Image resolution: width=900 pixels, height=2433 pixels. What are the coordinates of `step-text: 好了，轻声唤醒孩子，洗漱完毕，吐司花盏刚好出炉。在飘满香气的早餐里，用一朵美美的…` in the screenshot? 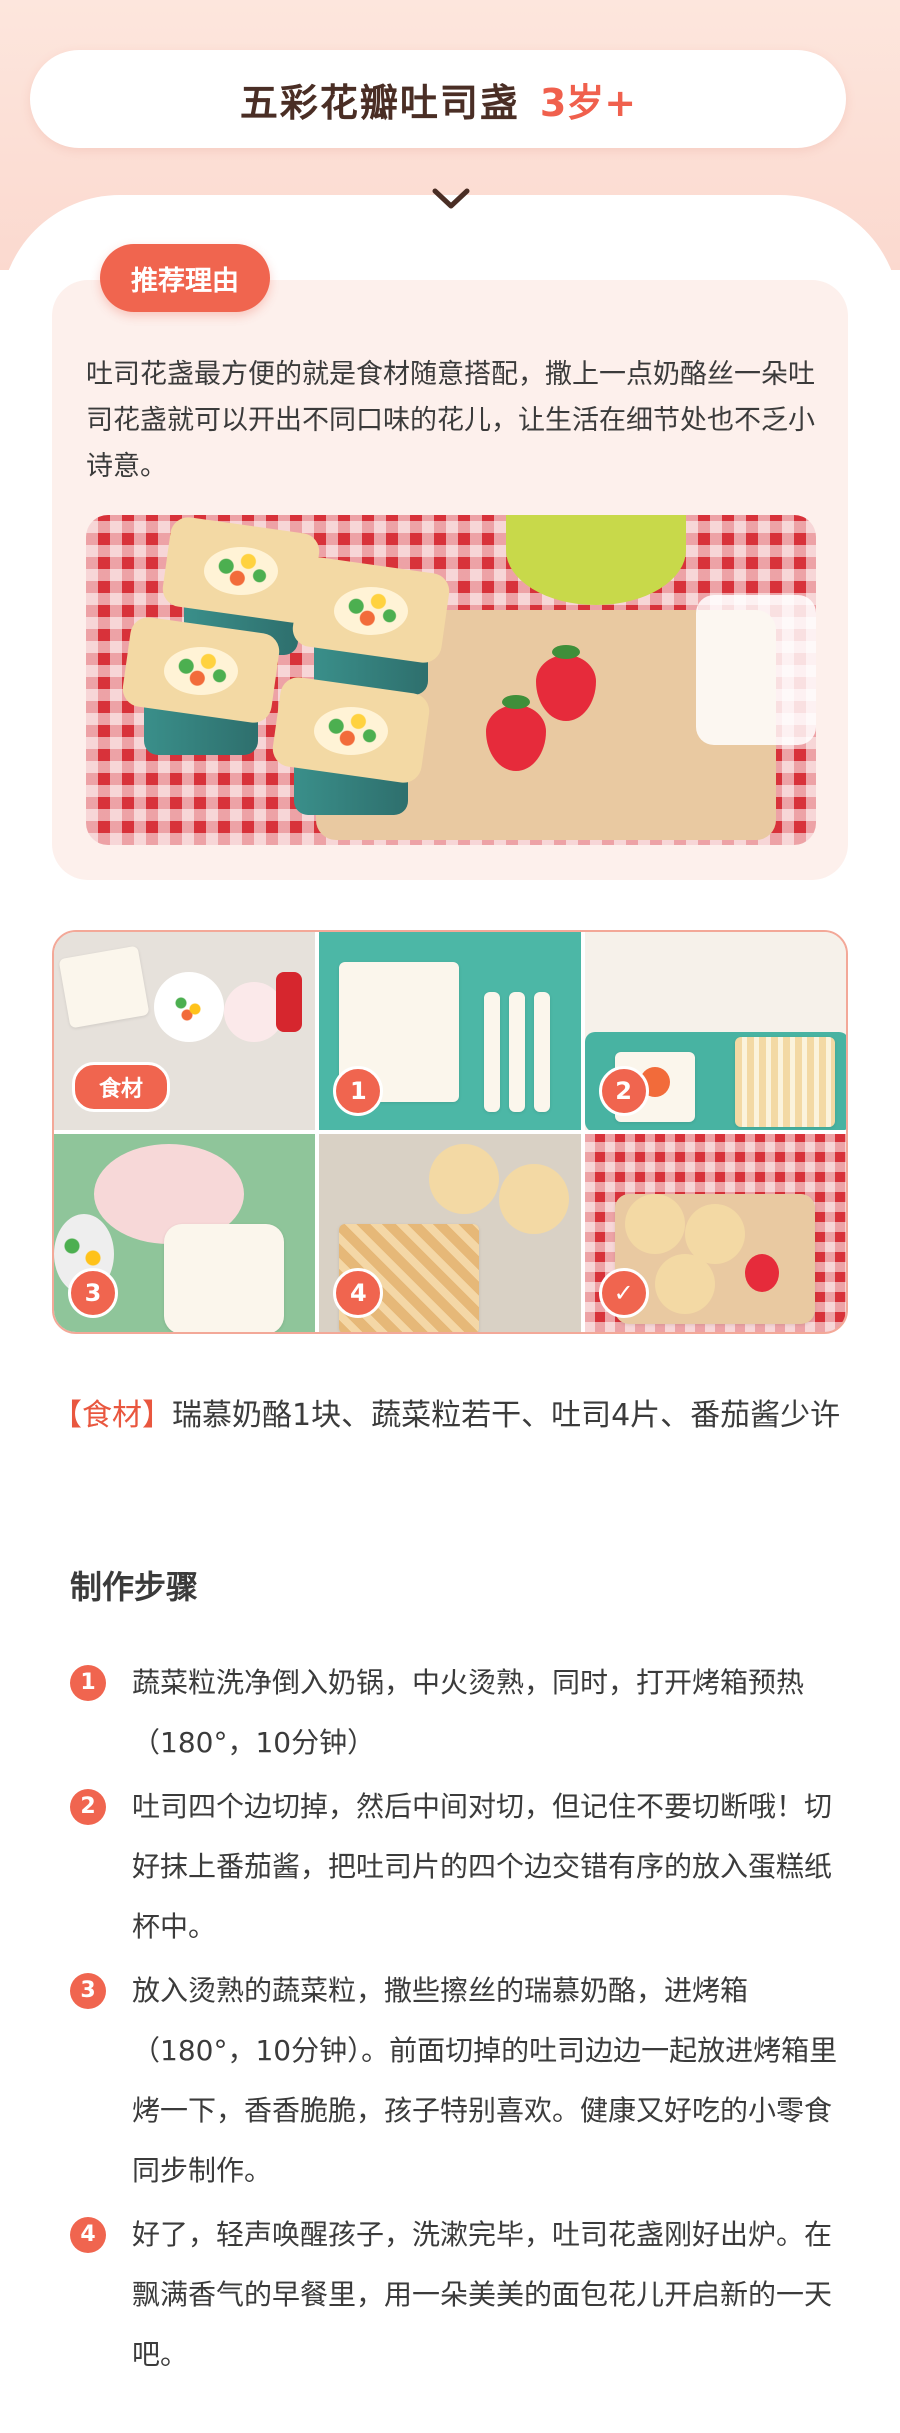 It's located at (482, 2294).